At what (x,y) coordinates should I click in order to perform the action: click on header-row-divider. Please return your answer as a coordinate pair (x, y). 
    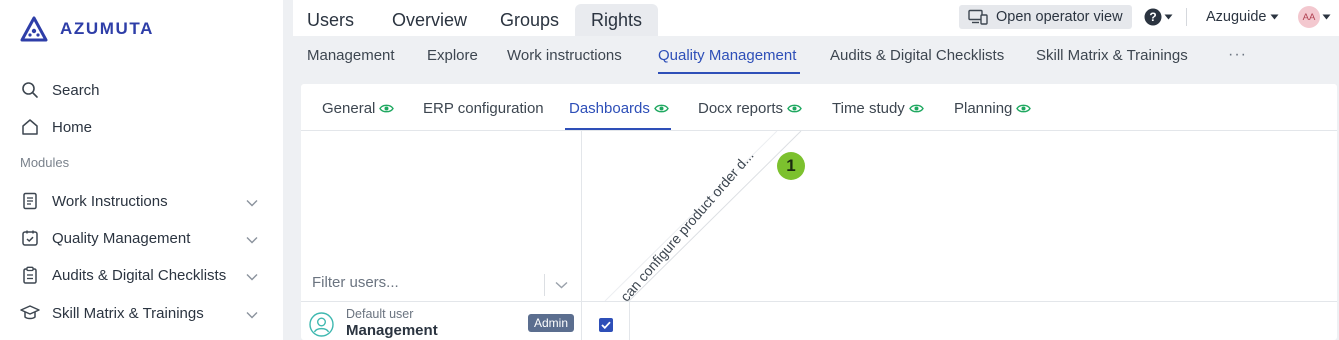
    Looking at the image, I should click on (819, 301).